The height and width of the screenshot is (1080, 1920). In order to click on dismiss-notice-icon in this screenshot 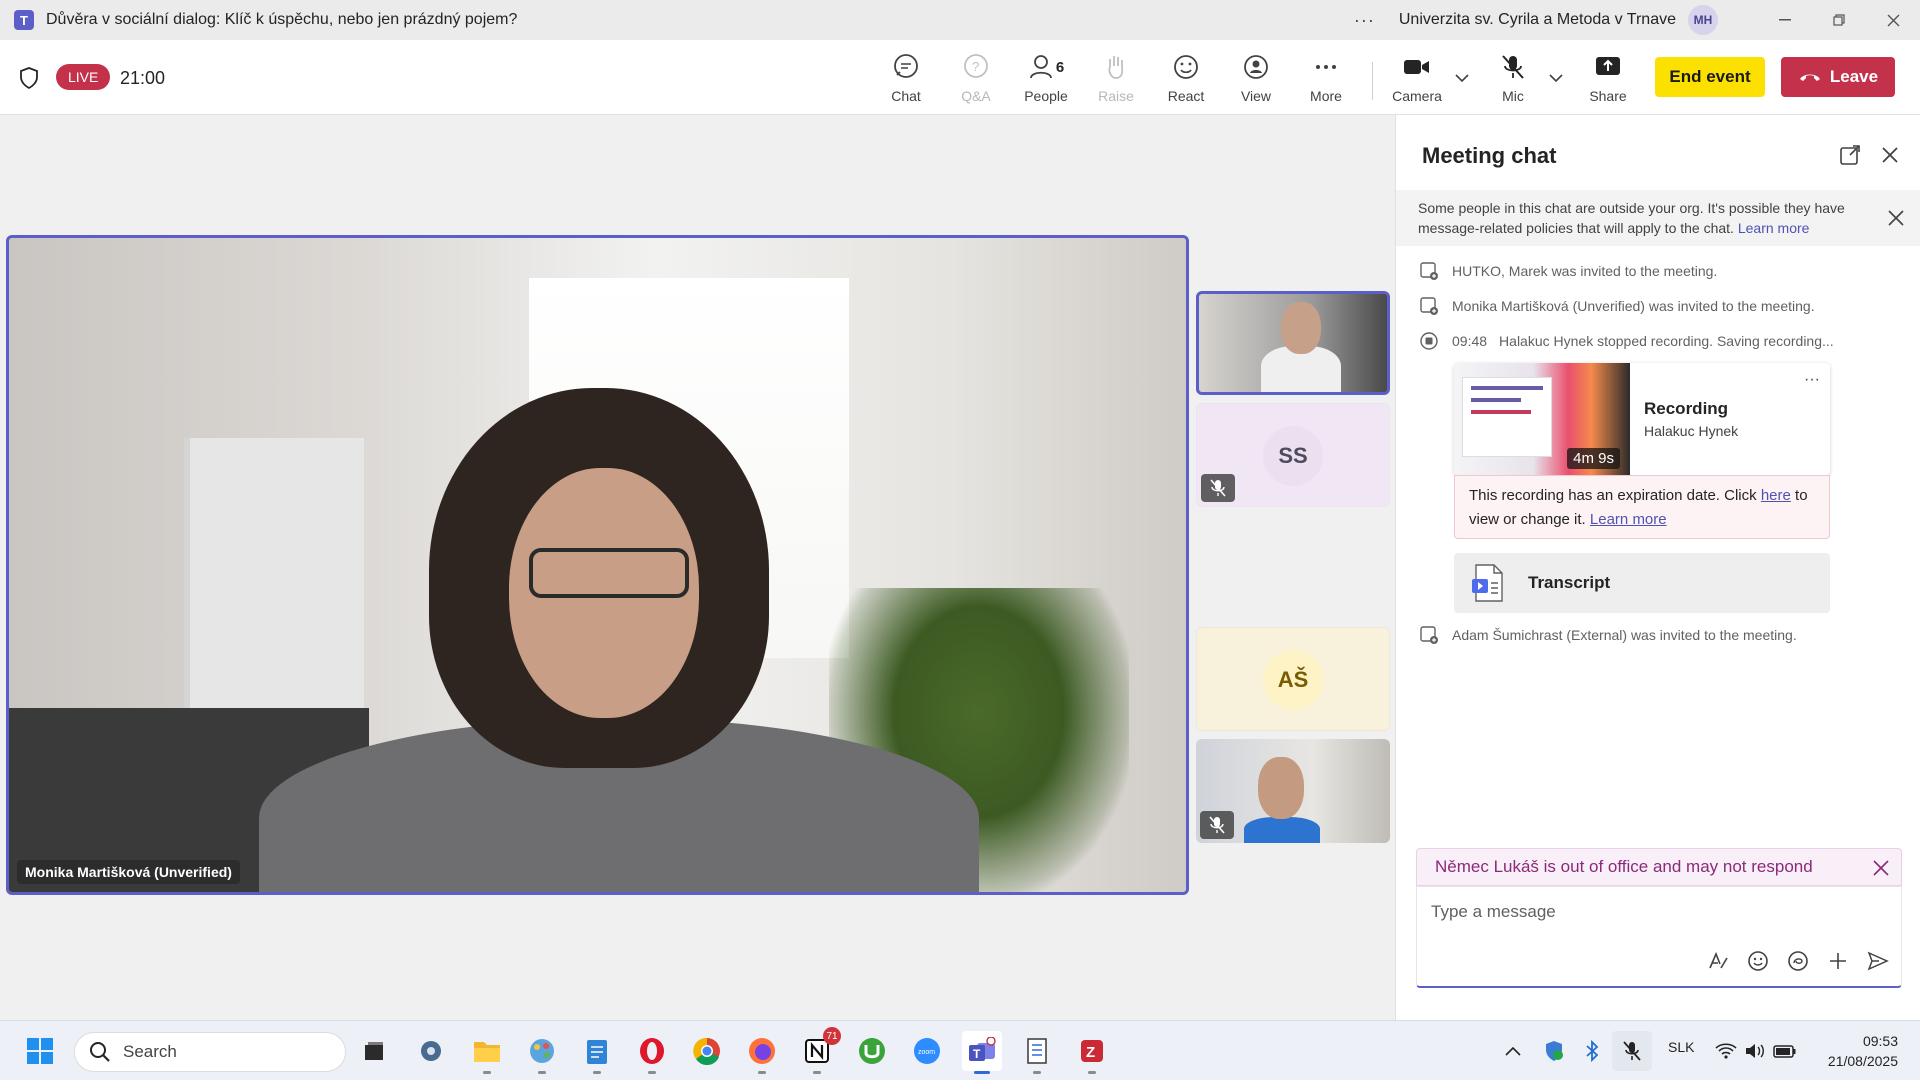, I will do `click(1896, 218)`.